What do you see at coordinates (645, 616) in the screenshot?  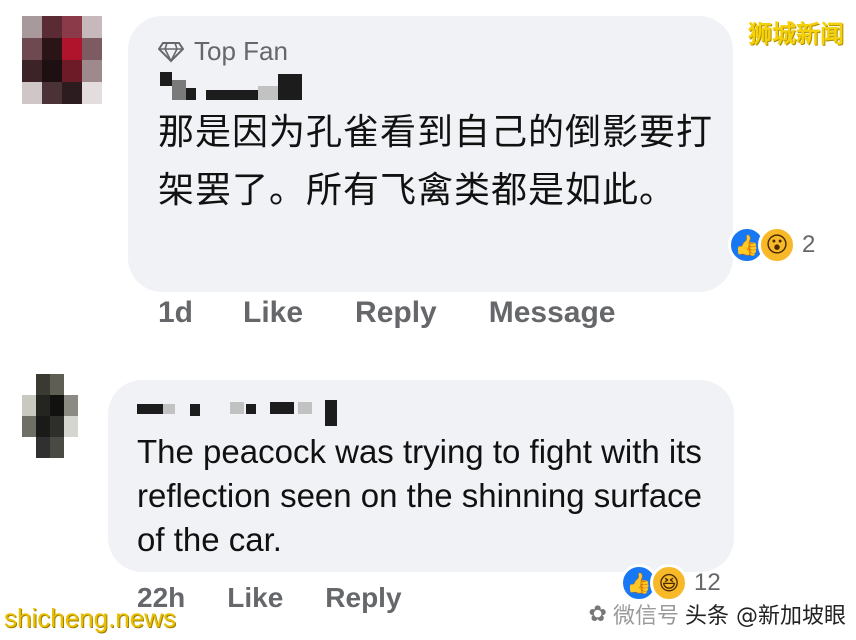 I see `watermark-faded-text: 微信号` at bounding box center [645, 616].